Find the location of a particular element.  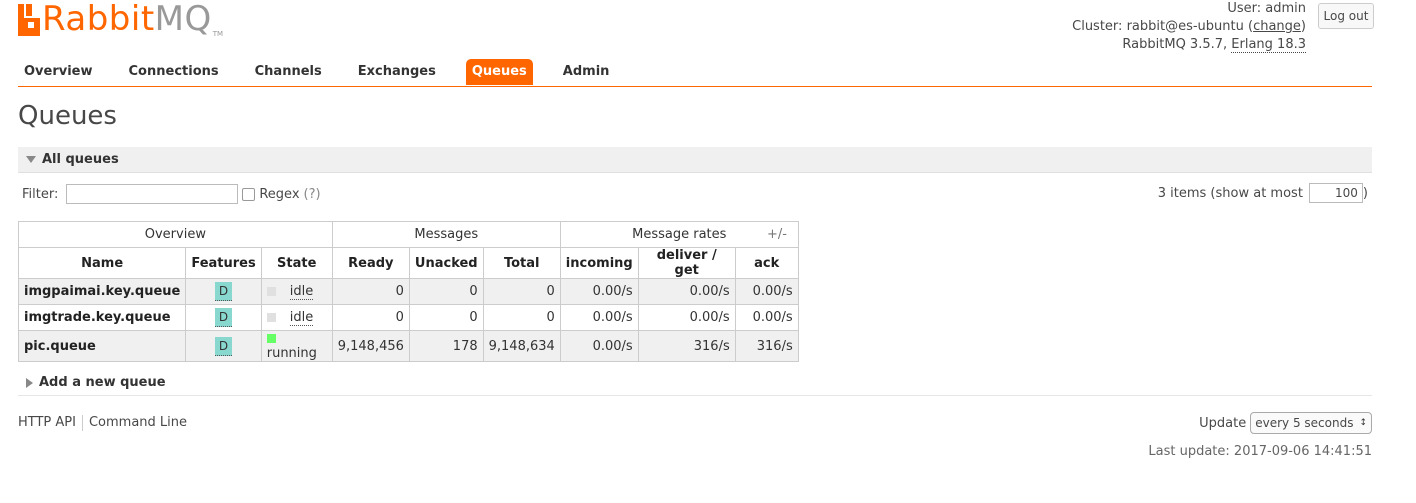

rabbitmq-logo-icon is located at coordinates (29, 20).